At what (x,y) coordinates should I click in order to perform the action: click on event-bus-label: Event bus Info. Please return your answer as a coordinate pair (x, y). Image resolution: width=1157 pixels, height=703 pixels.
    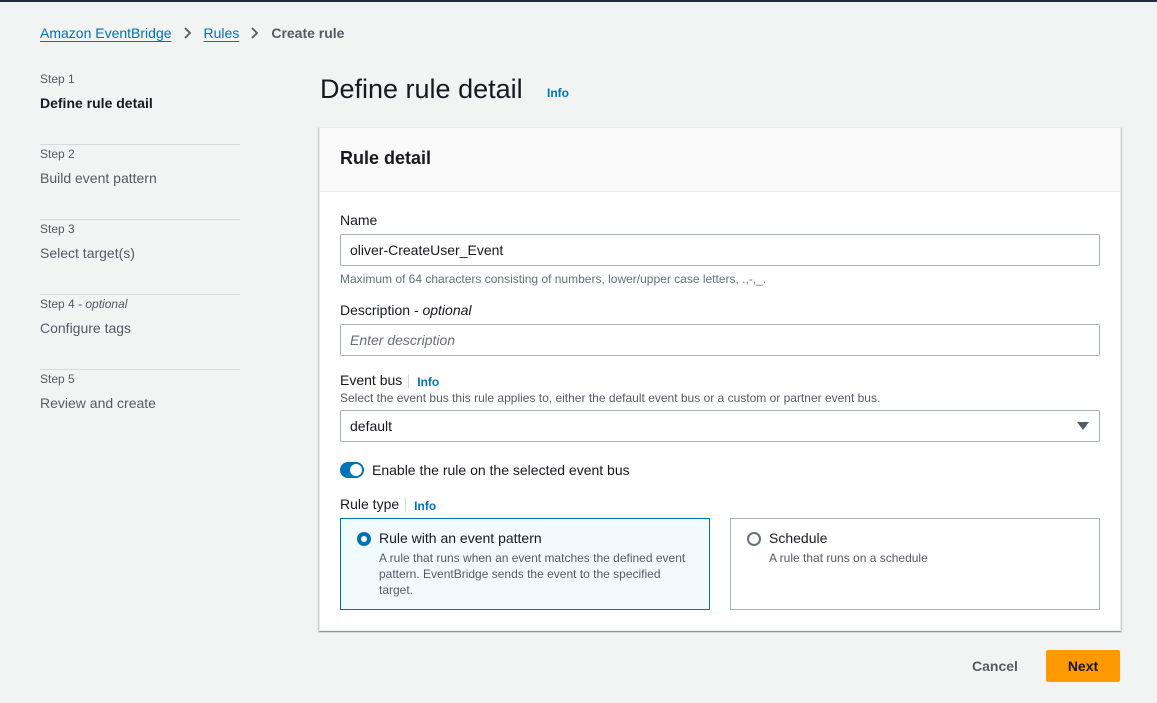
    Looking at the image, I should click on (390, 381).